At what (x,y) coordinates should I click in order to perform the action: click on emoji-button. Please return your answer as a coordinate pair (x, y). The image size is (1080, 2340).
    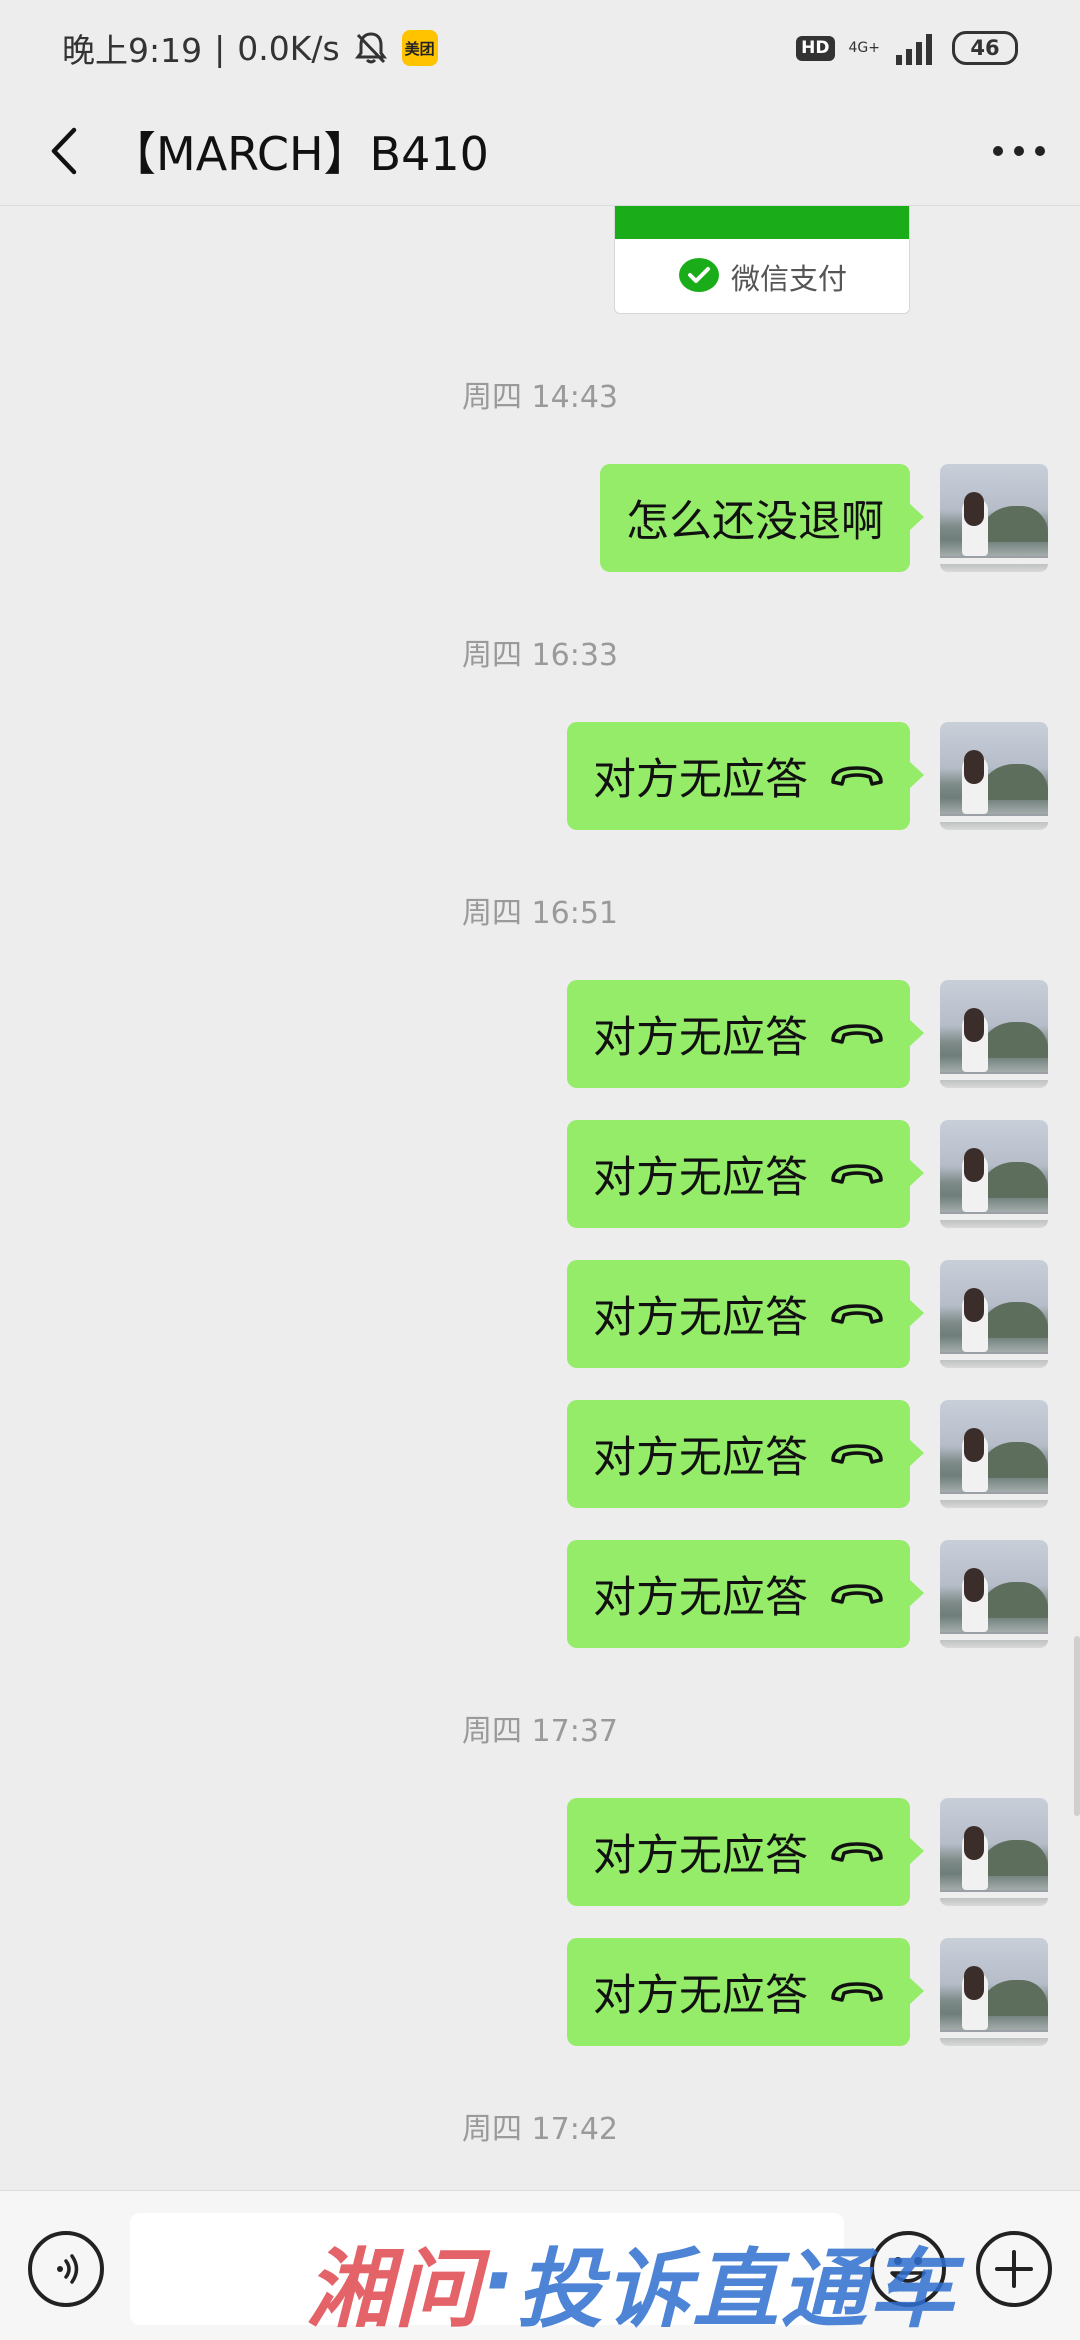
    Looking at the image, I should click on (908, 2269).